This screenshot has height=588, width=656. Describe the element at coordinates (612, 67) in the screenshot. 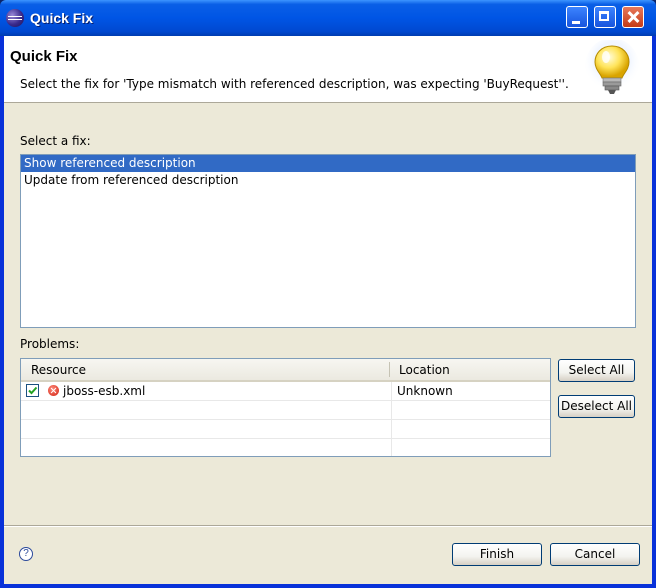

I see `lightbulb-icon` at that location.